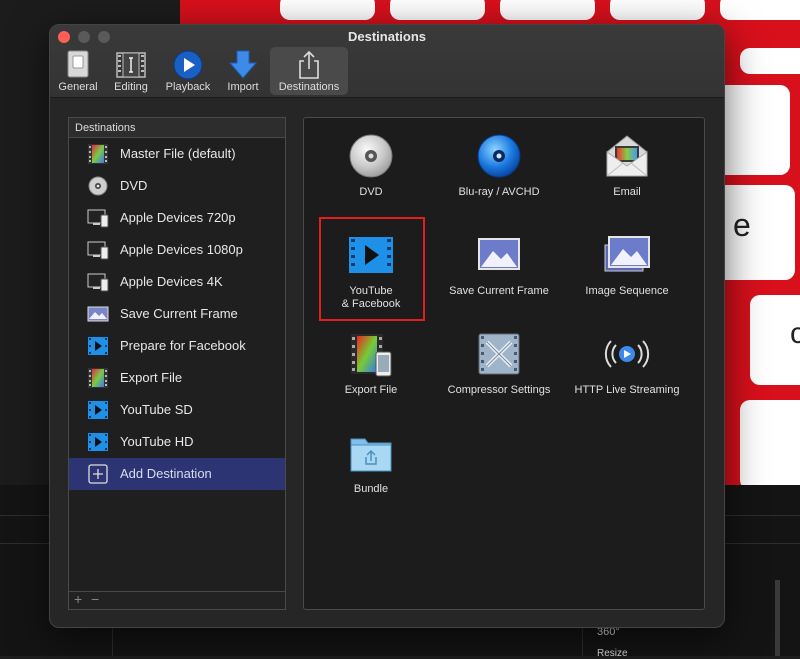  I want to click on grid-item-image-sequence: Image Sequence, so click(627, 265).